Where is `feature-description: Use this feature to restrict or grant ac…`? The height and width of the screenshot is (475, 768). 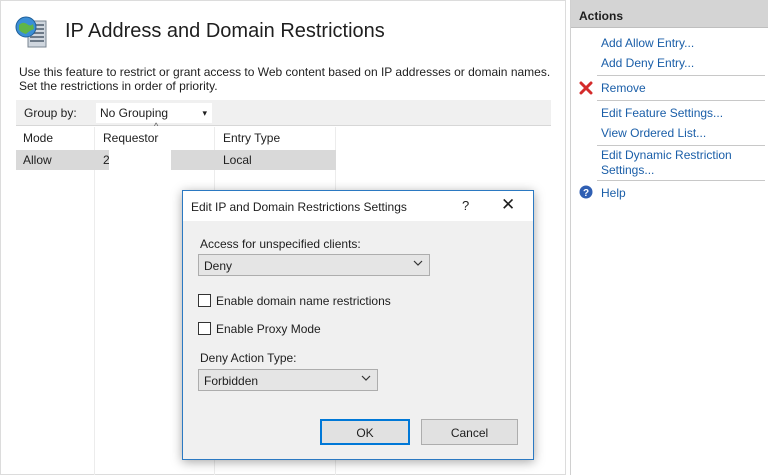 feature-description: Use this feature to restrict or grant ac… is located at coordinates (289, 79).